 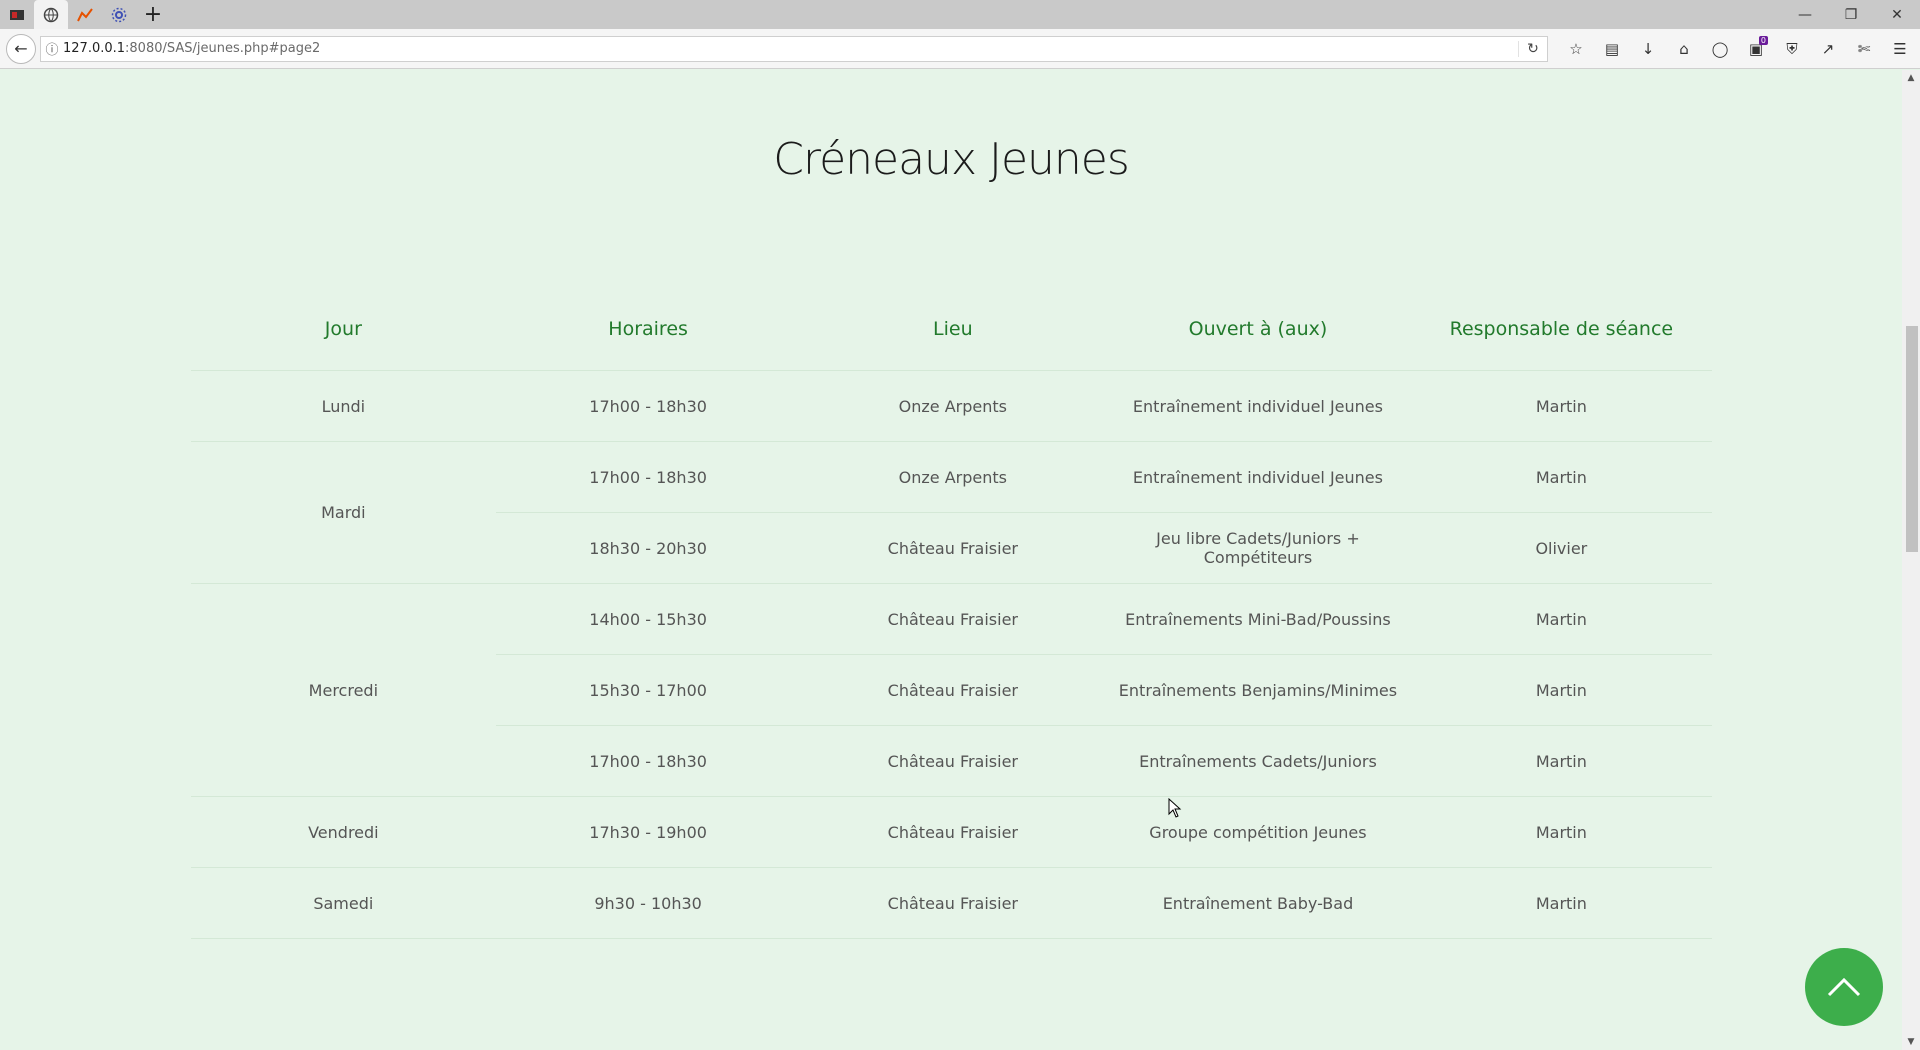 What do you see at coordinates (1576, 49) in the screenshot?
I see `bookmark-star-icon: ☆` at bounding box center [1576, 49].